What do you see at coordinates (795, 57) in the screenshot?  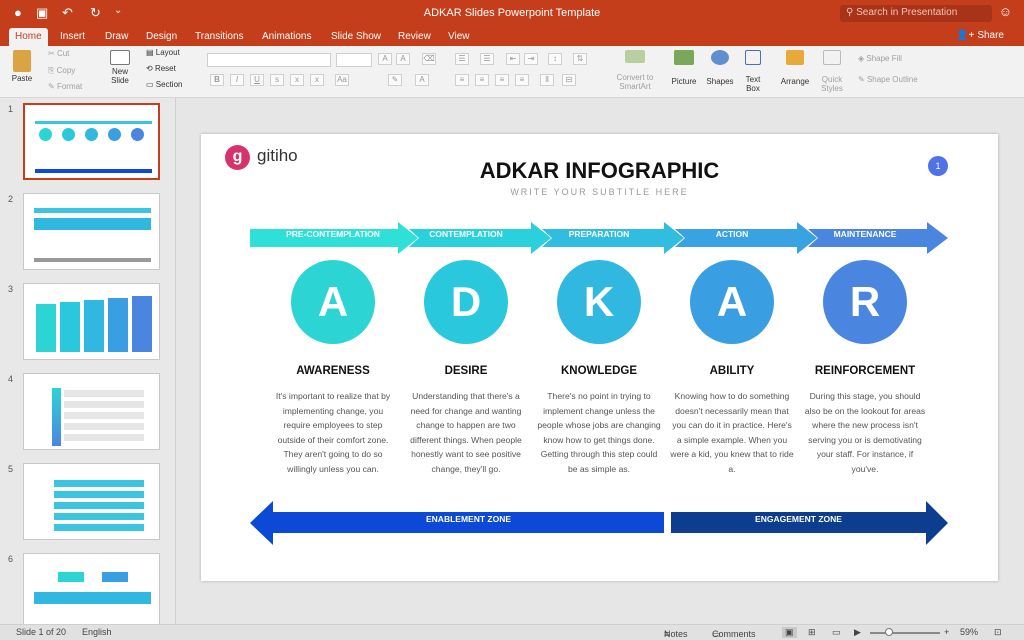 I see `arrange-icon` at bounding box center [795, 57].